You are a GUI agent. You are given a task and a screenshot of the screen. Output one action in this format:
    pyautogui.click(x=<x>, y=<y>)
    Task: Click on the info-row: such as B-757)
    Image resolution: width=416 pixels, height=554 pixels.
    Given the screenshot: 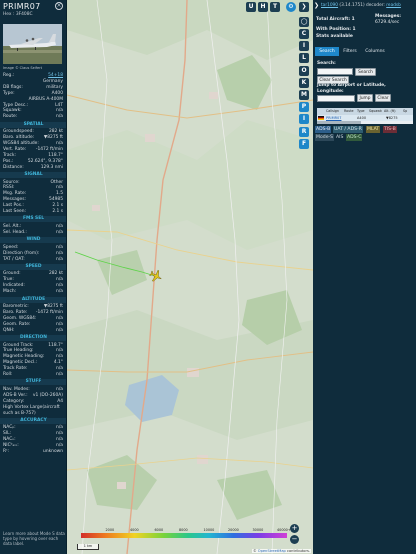 What is the action you would take?
    pyautogui.click(x=33, y=414)
    